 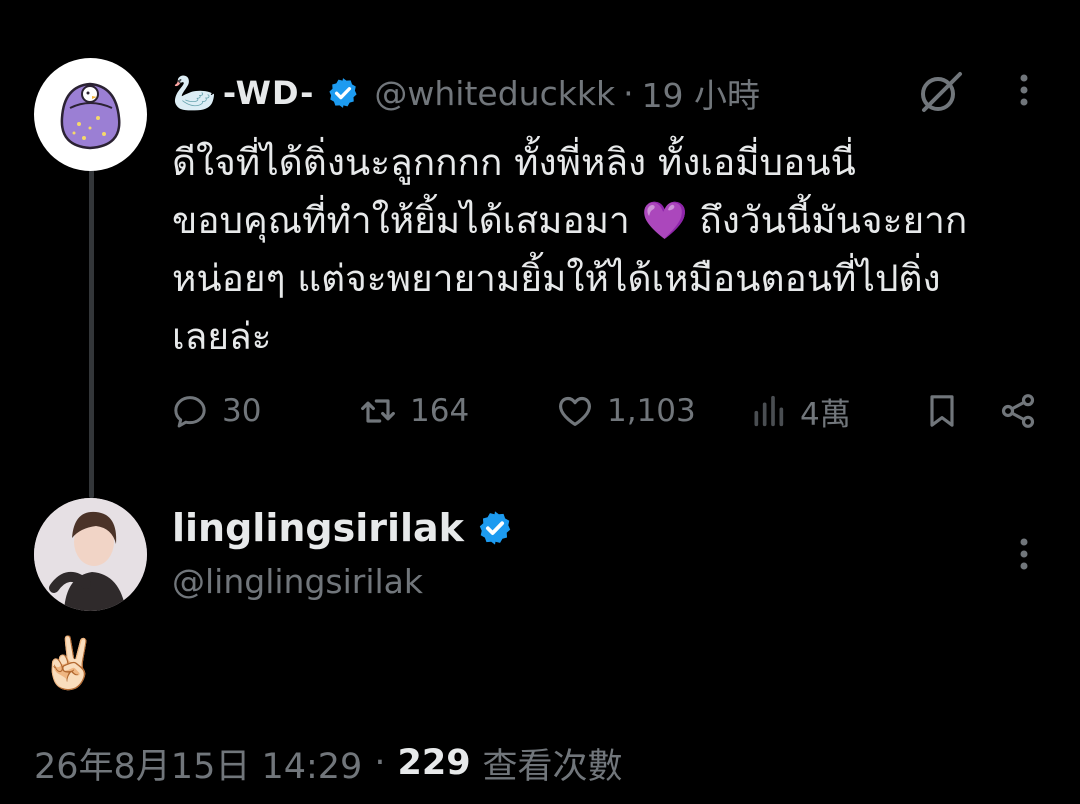 I want to click on avatar-linglingsirilak, so click(x=90, y=554).